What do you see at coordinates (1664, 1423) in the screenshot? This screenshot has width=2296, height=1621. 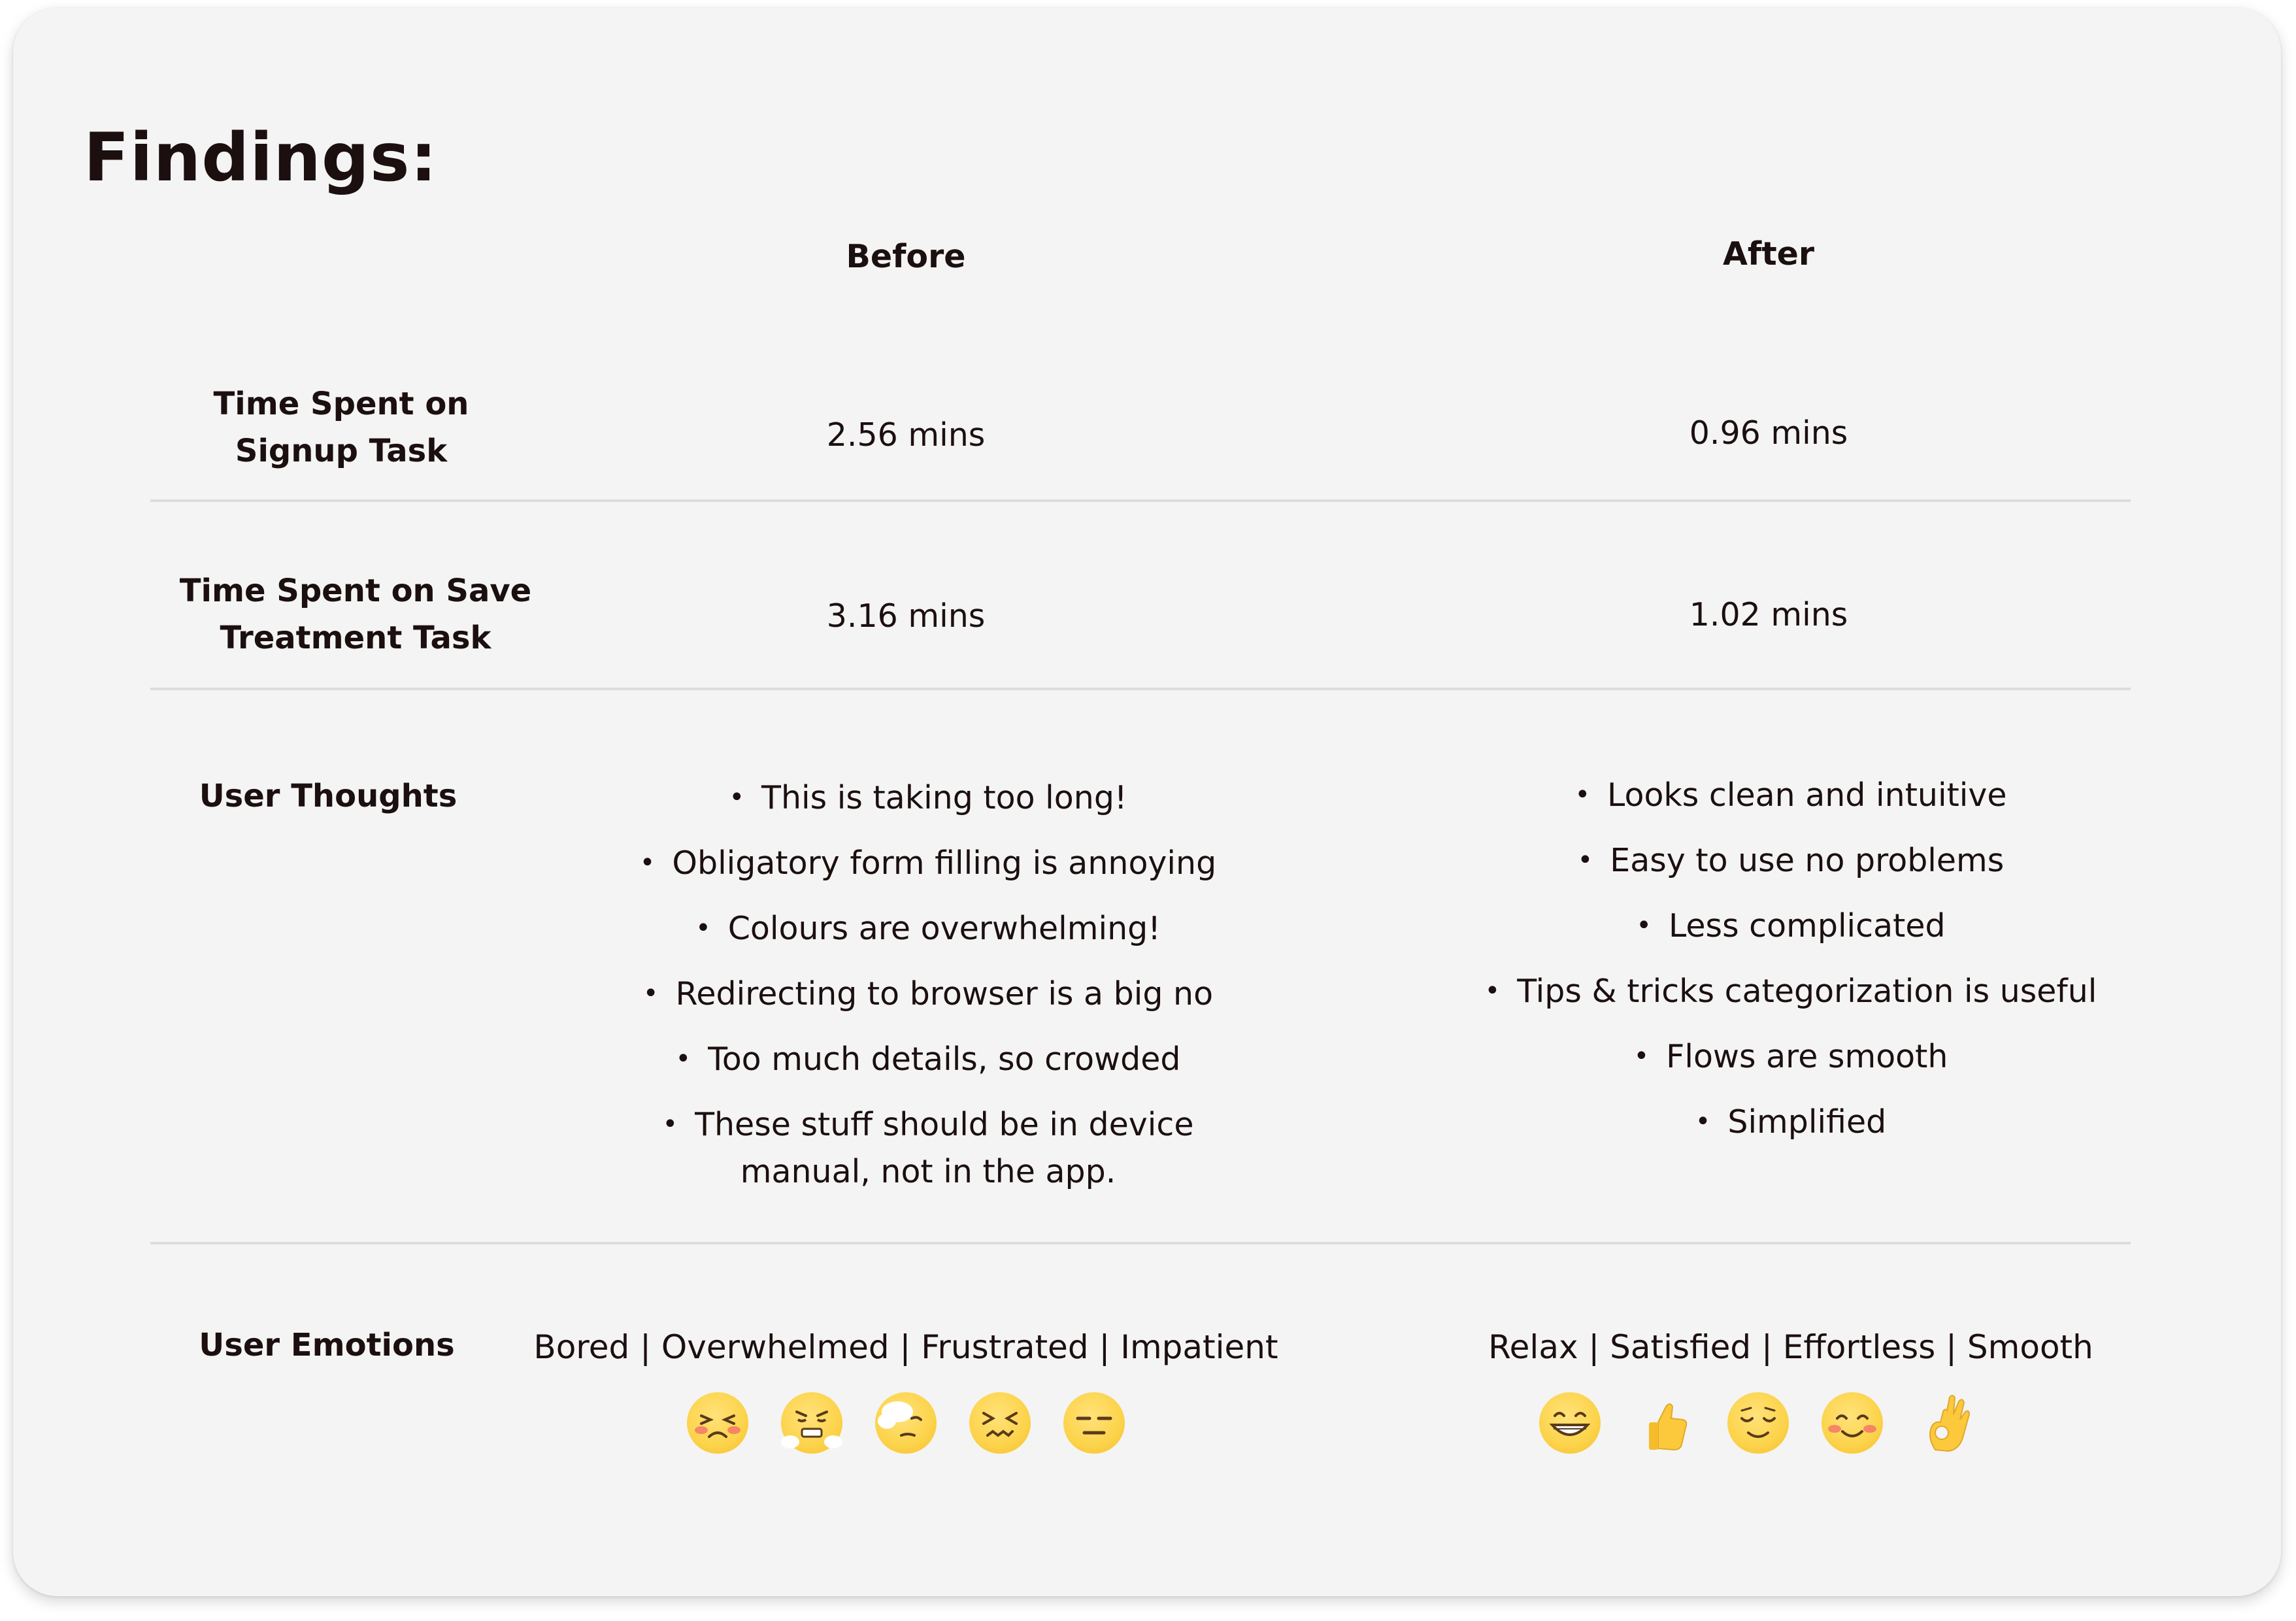 I see `thumbs-up-icon` at bounding box center [1664, 1423].